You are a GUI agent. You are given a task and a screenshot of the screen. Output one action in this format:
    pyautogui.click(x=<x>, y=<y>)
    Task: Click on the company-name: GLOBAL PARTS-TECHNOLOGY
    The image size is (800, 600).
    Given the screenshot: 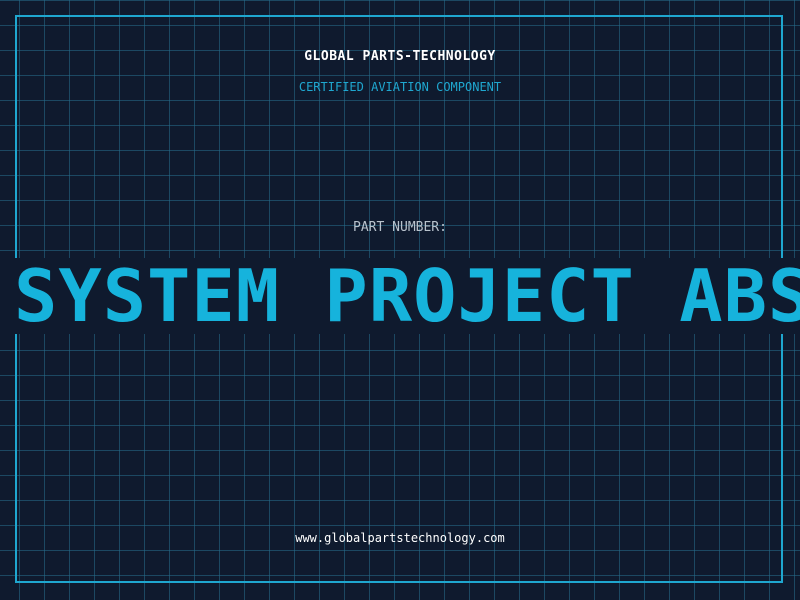 What is the action you would take?
    pyautogui.click(x=400, y=56)
    